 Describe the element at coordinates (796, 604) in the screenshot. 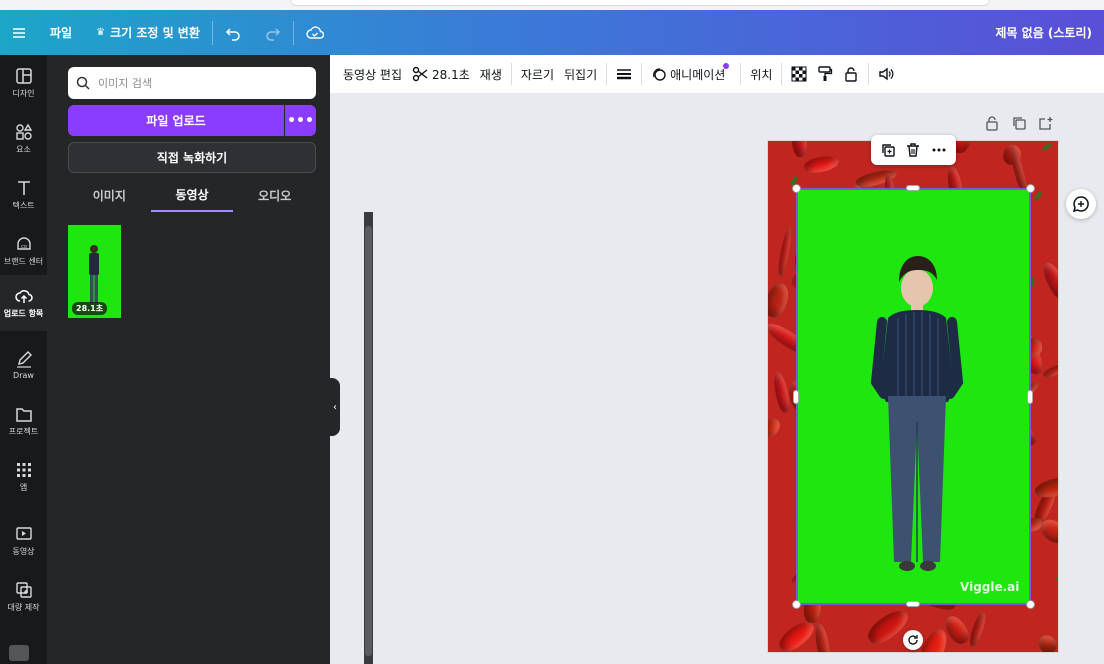

I see `resize-handle-bottom-left` at that location.